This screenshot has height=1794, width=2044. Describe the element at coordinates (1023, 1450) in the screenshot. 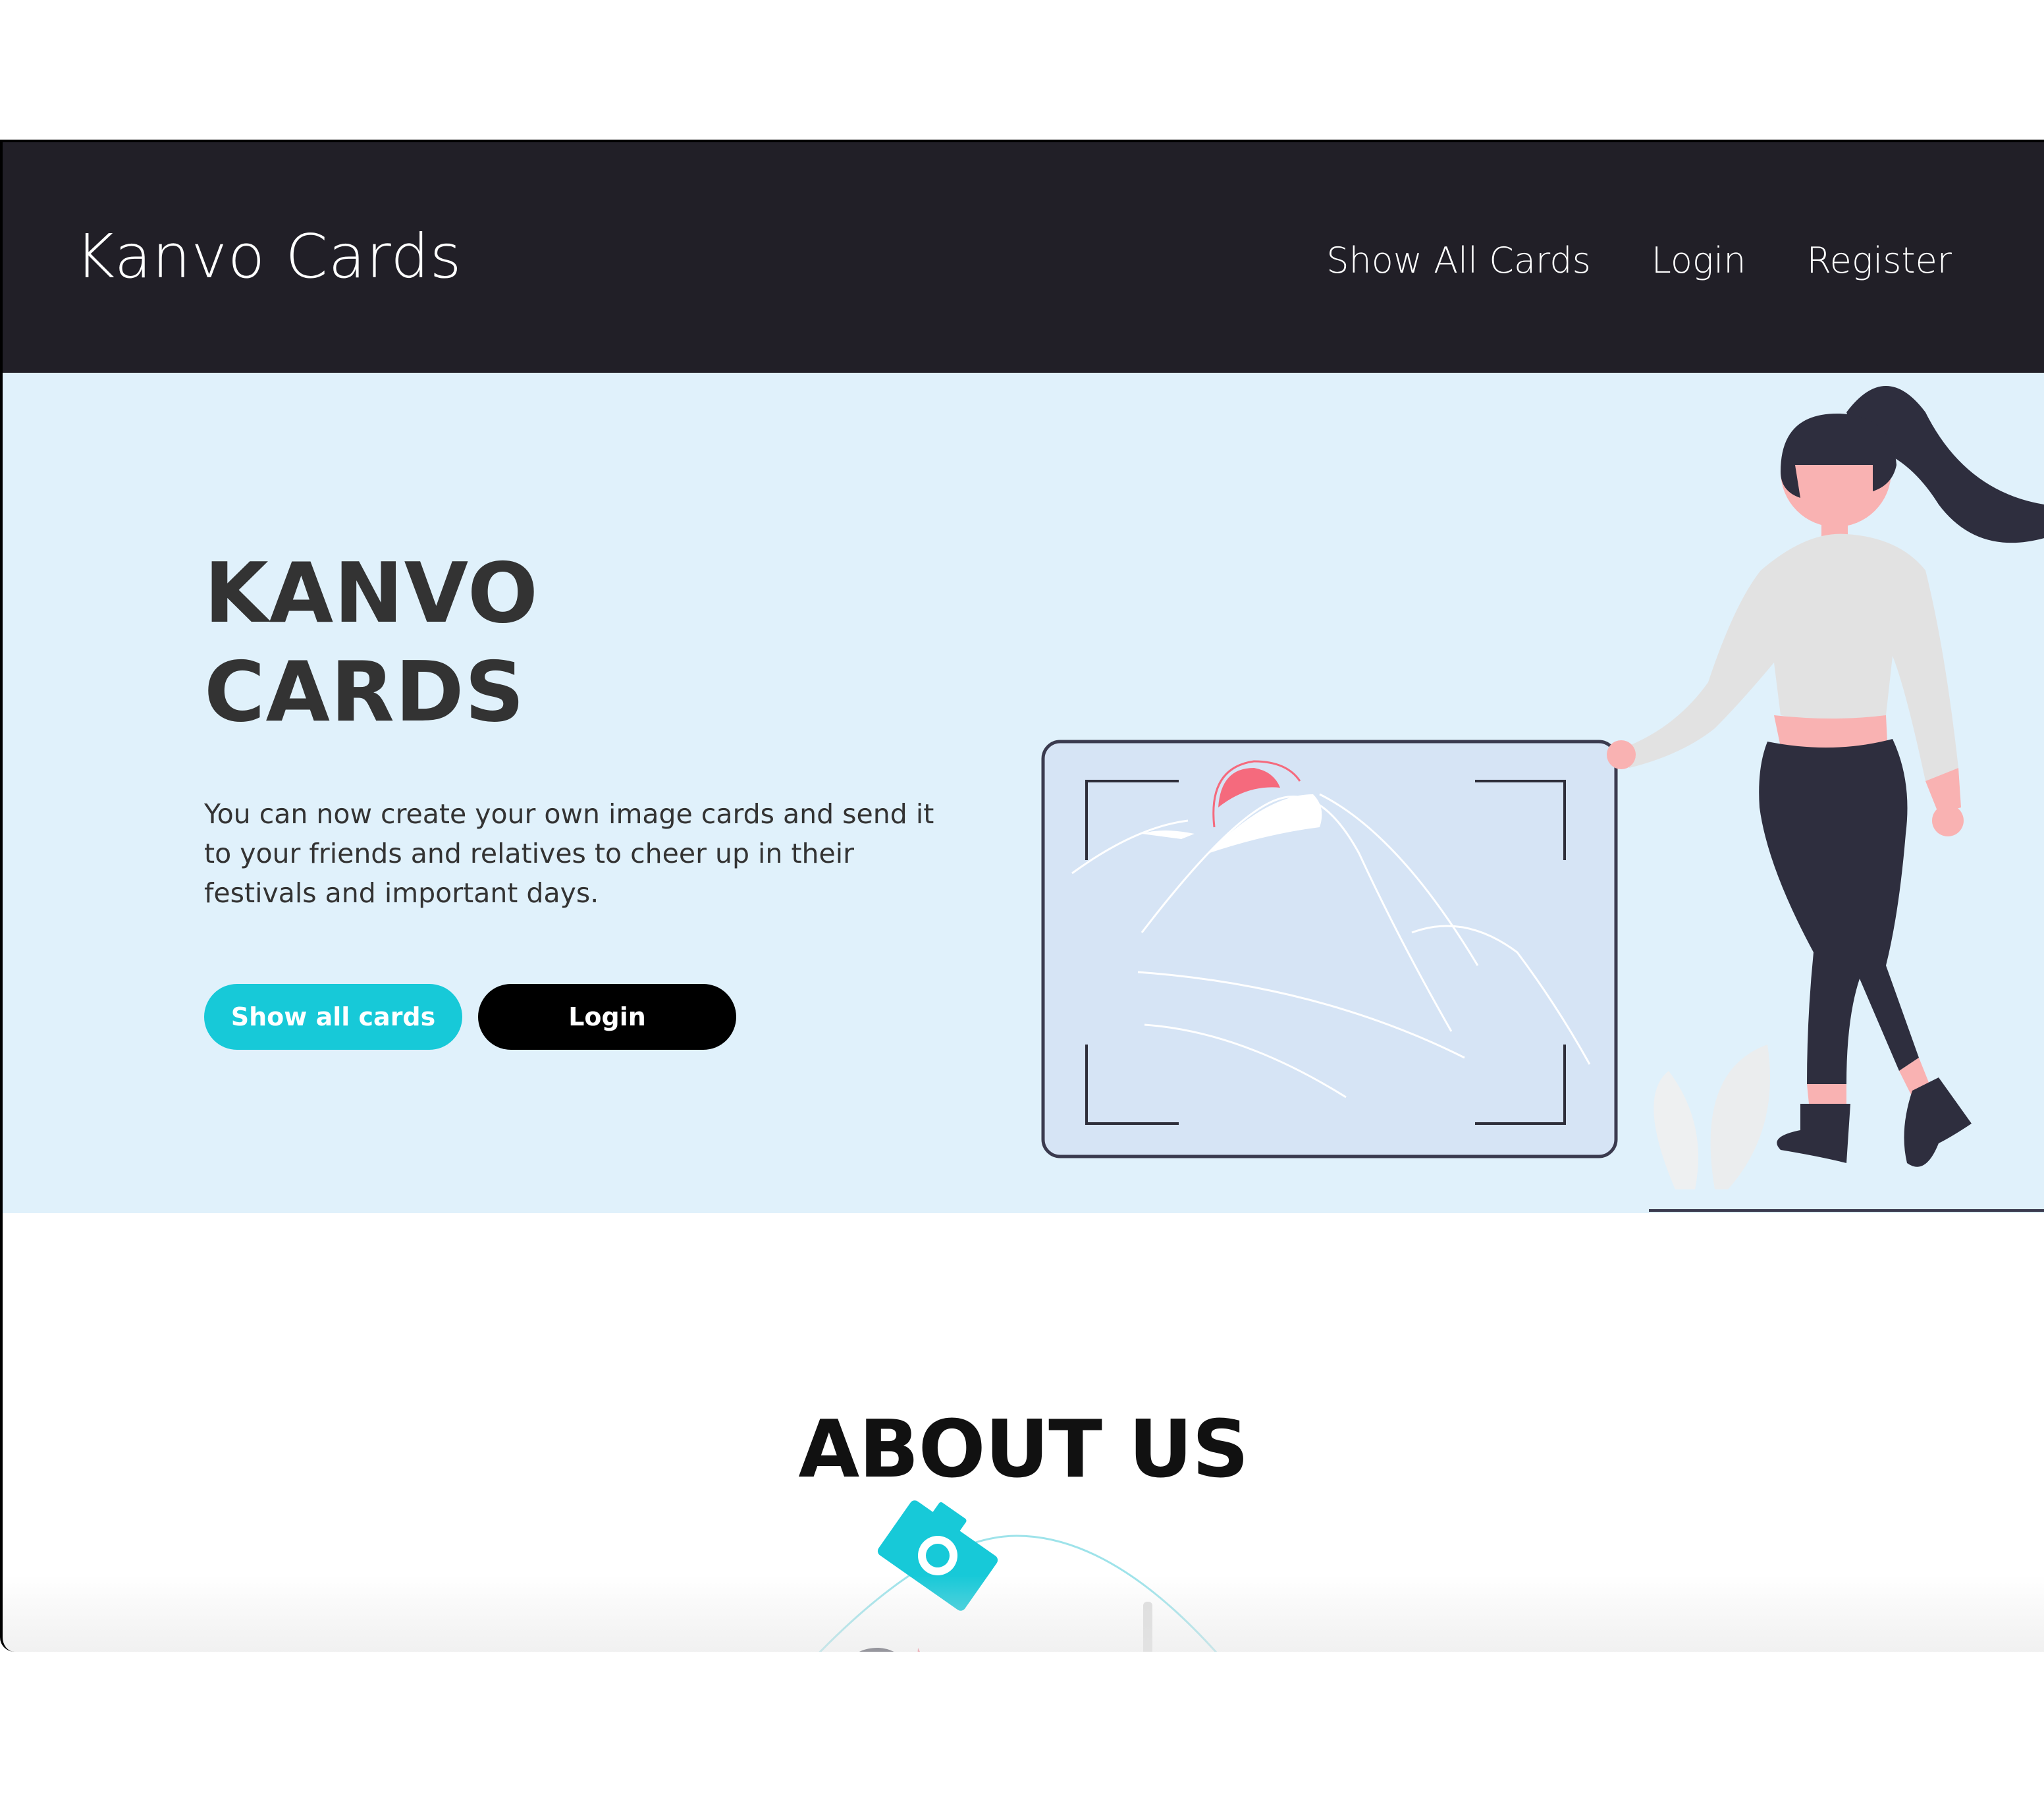

I see `about-us-title: ABOUT US` at that location.